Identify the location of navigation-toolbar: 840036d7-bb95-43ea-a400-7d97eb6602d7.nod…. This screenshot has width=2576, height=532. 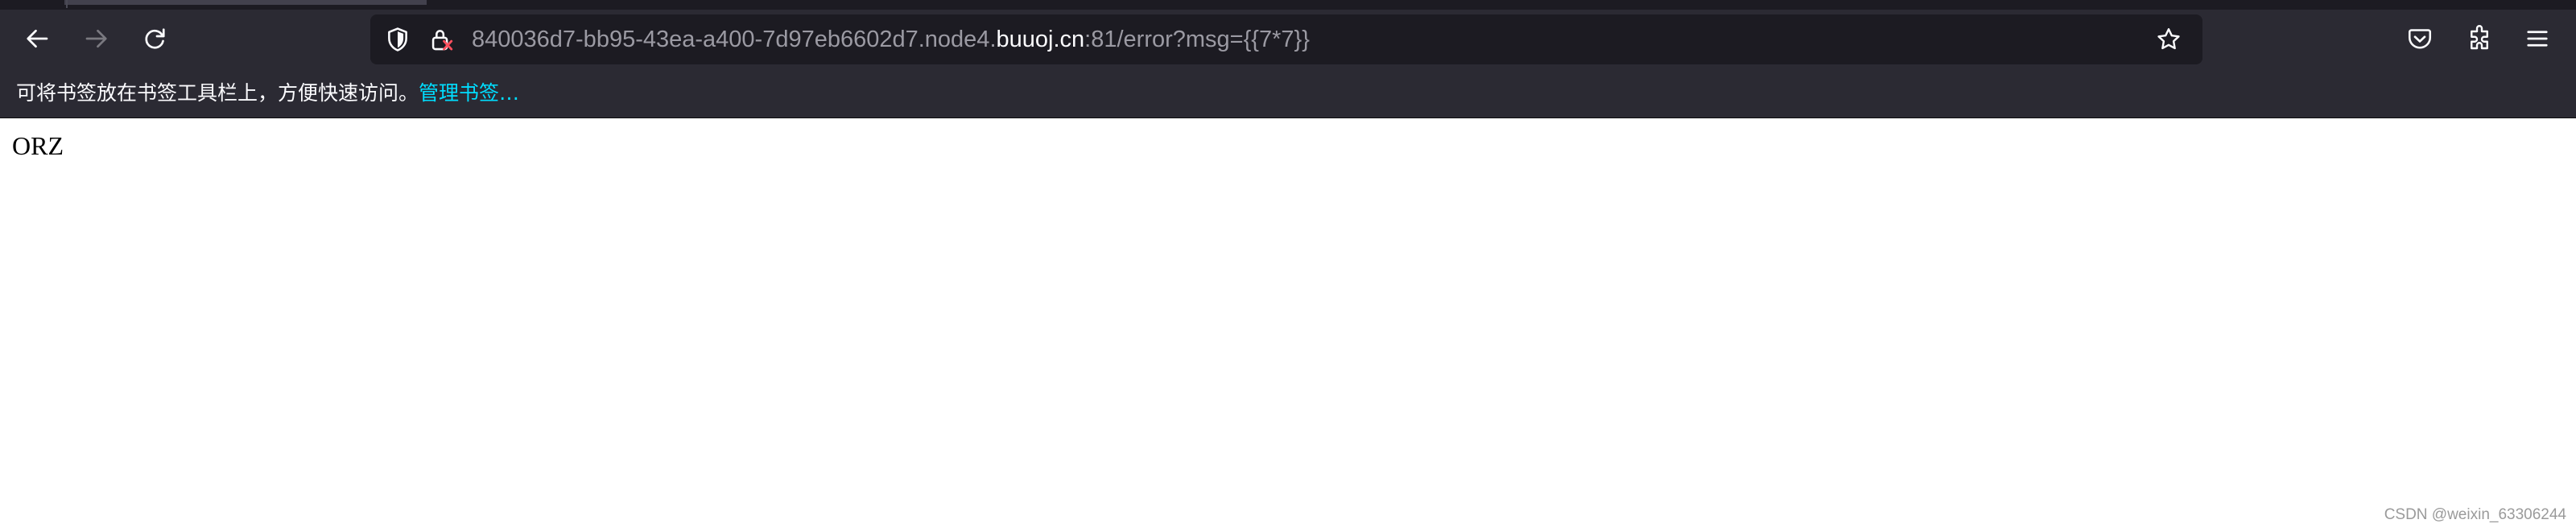
(1288, 39).